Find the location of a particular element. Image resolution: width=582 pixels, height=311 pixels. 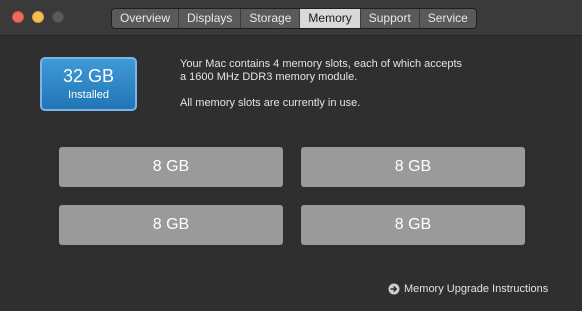

memory-upgrade-link: Memory Upgrade Instructions is located at coordinates (468, 289).